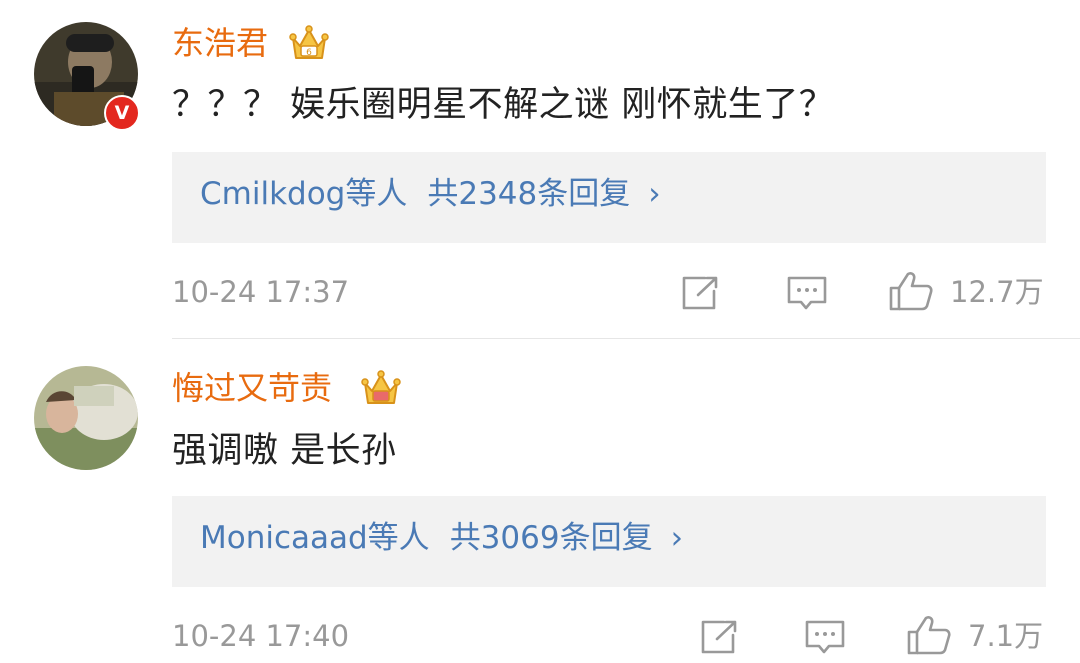 Image resolution: width=1080 pixels, height=663 pixels. I want to click on comment-text: ？？？ 娱乐圈明星不解之谜 刚怀就生了？, so click(503, 105).